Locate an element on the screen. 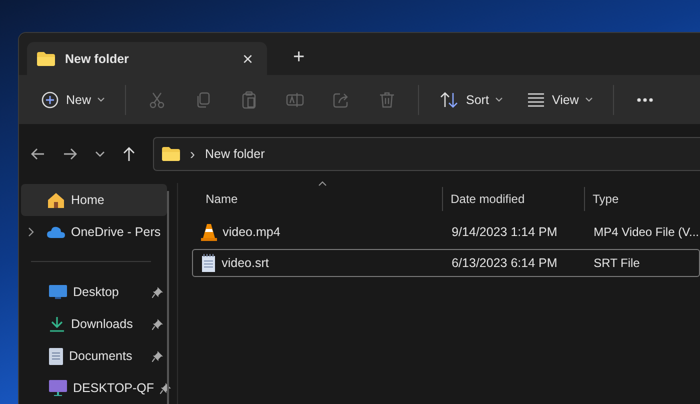  sidebar-item: OneDrive - Pers is located at coordinates (94, 232).